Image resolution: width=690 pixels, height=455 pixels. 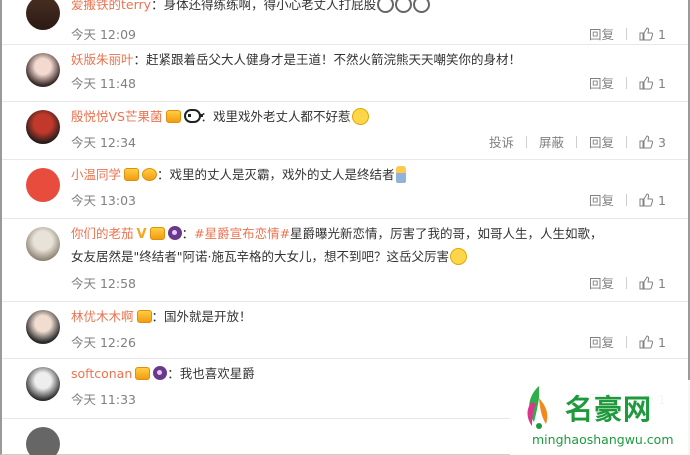 I want to click on comment-text: 赶紧跟着岳父大人健身才是王道！不然火箭浣熊天天嘲笑你的身材！, so click(x=334, y=59).